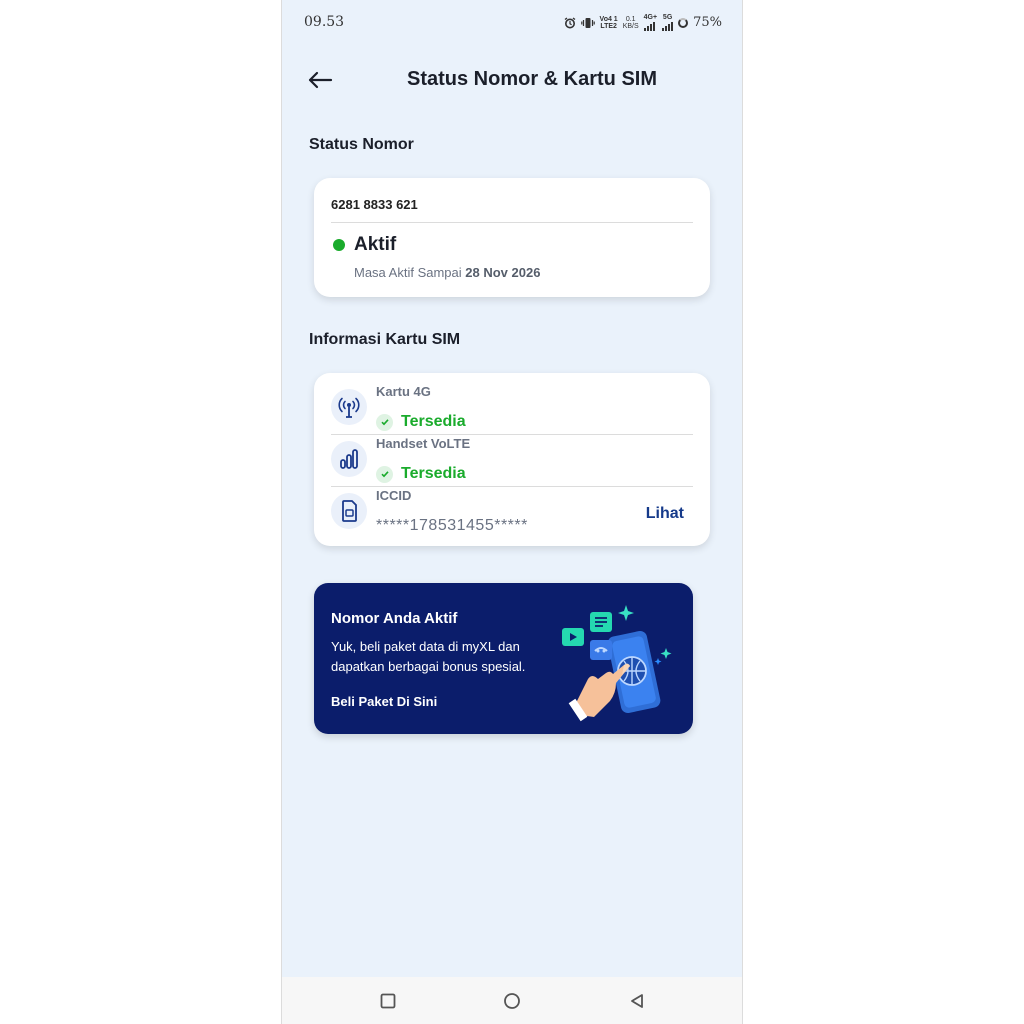 This screenshot has width=1024, height=1024. I want to click on iccid-value: *****178531455*****, so click(452, 525).